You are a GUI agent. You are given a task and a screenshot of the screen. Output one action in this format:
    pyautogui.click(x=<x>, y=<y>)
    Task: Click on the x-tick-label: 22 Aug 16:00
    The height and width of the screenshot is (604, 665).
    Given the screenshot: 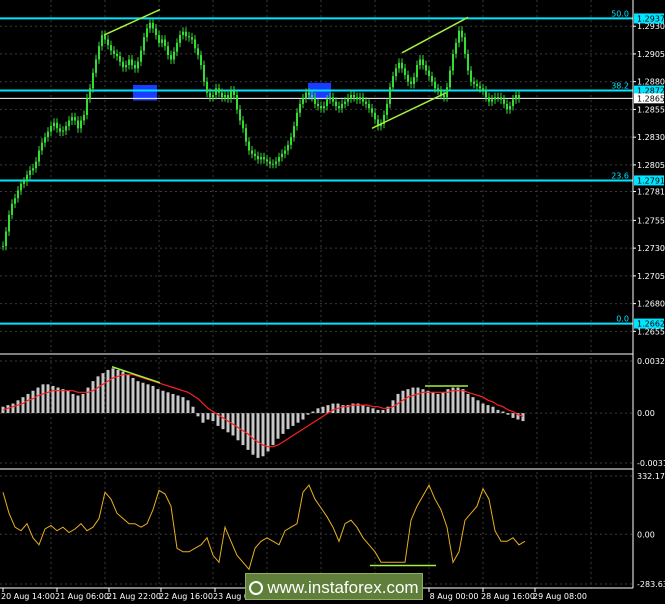 What is the action you would take?
    pyautogui.click(x=186, y=596)
    